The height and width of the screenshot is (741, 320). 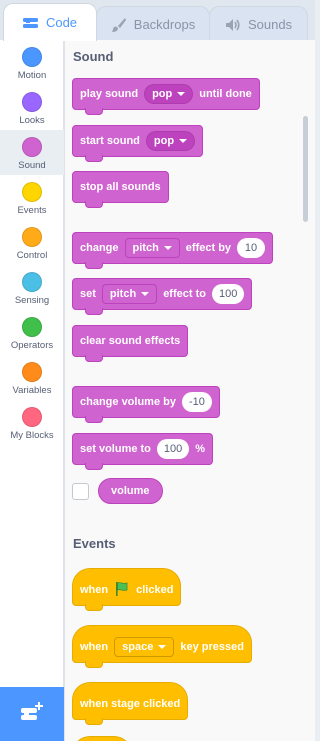 I want to click on block-text: effect by, so click(x=208, y=248).